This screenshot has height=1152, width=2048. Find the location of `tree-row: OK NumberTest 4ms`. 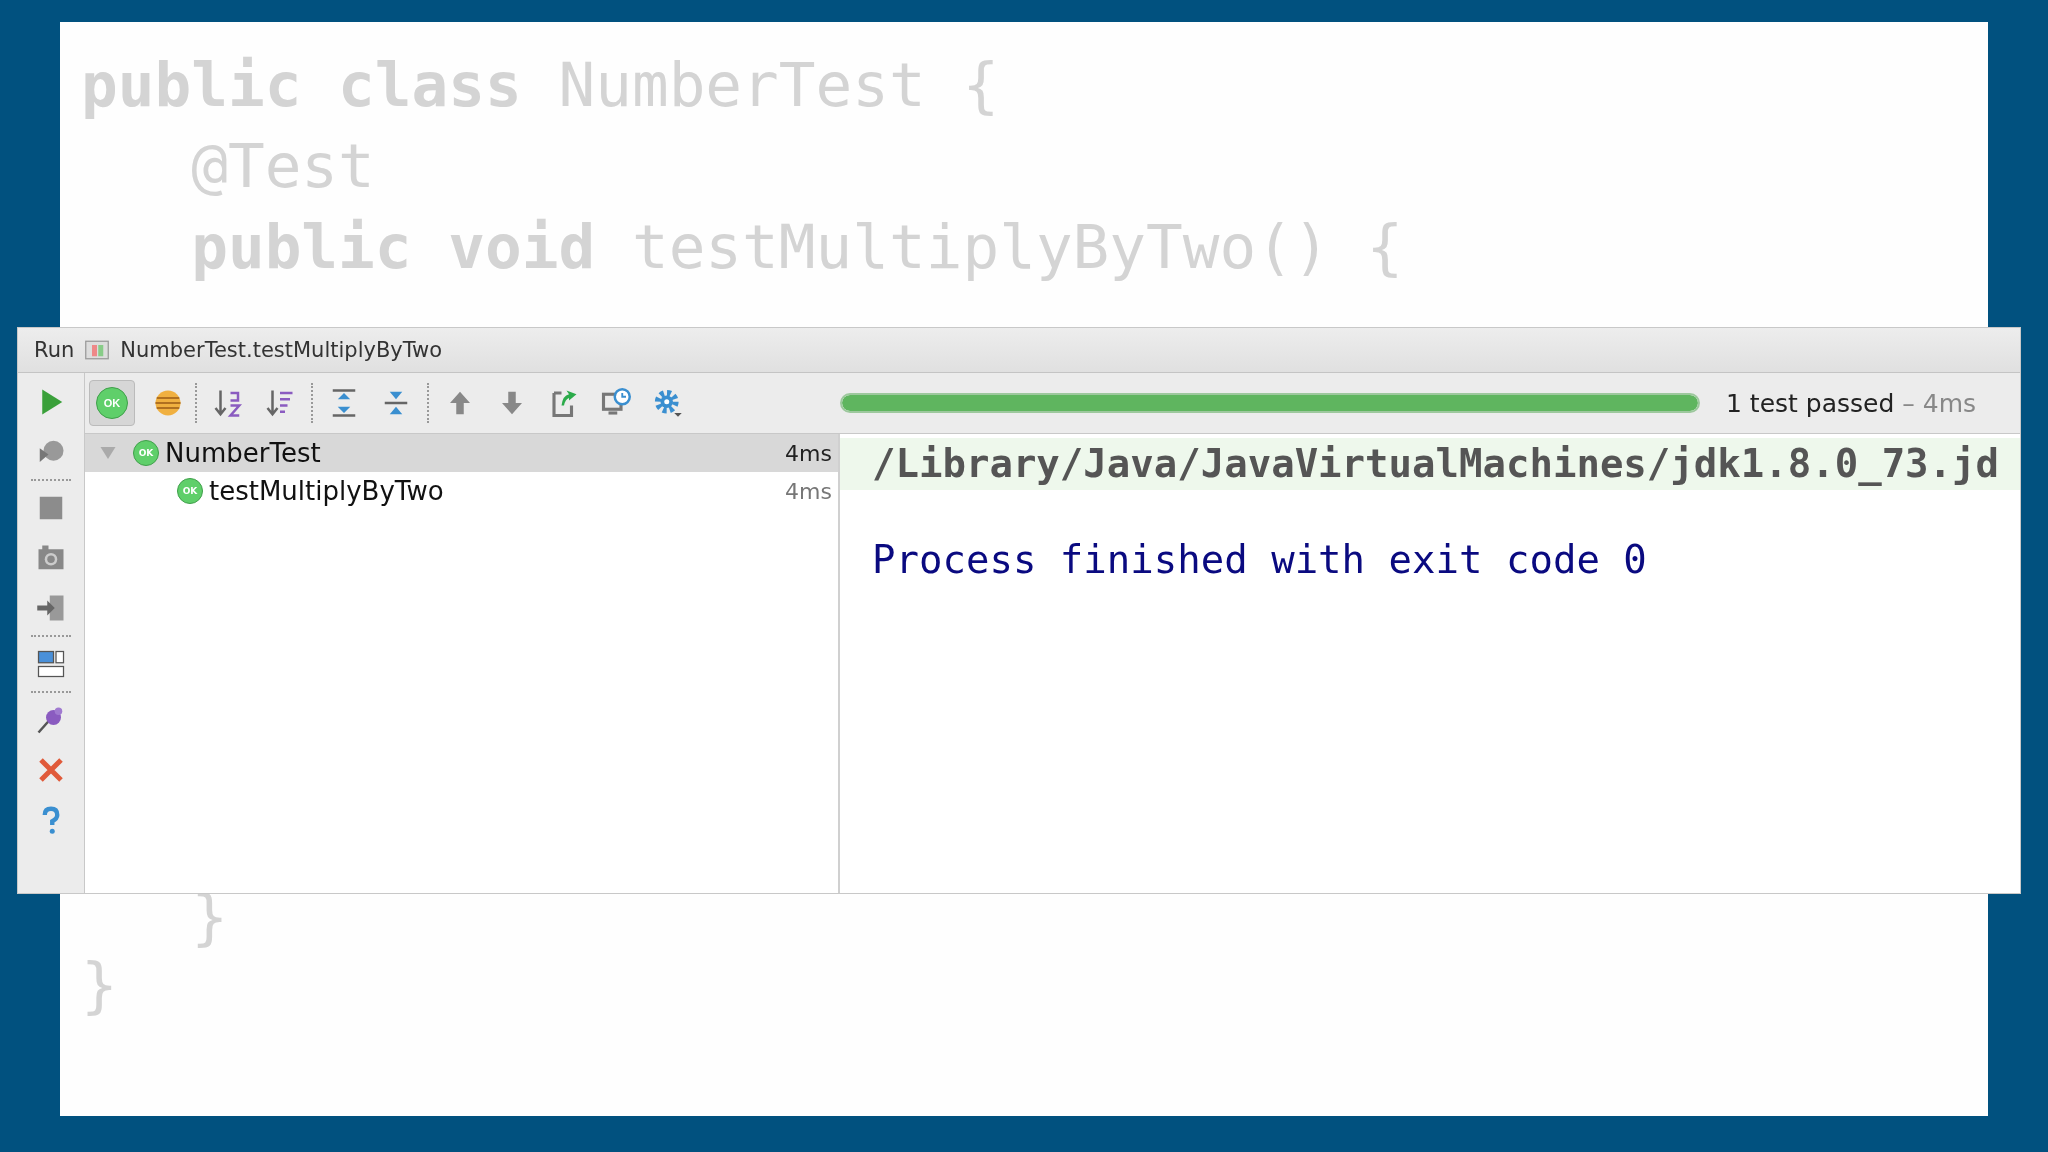

tree-row: OK NumberTest 4ms is located at coordinates (461, 453).